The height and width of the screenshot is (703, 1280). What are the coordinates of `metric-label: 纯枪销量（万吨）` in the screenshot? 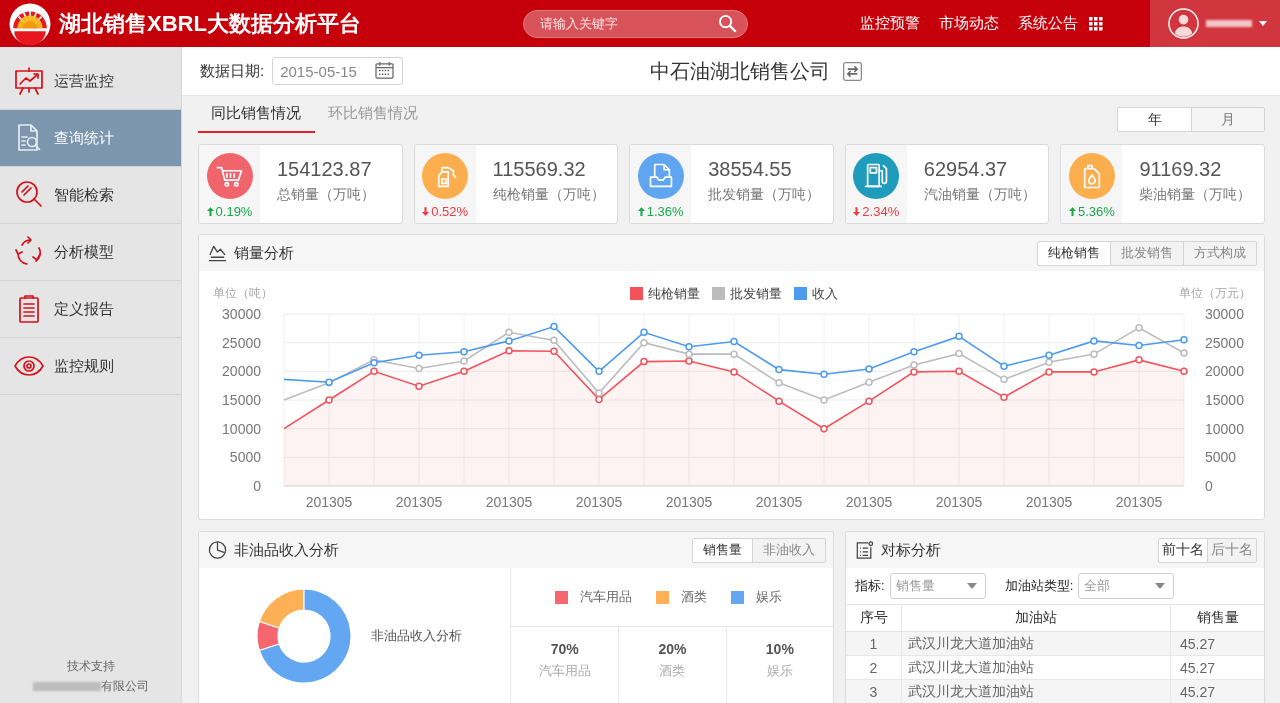 It's located at (548, 195).